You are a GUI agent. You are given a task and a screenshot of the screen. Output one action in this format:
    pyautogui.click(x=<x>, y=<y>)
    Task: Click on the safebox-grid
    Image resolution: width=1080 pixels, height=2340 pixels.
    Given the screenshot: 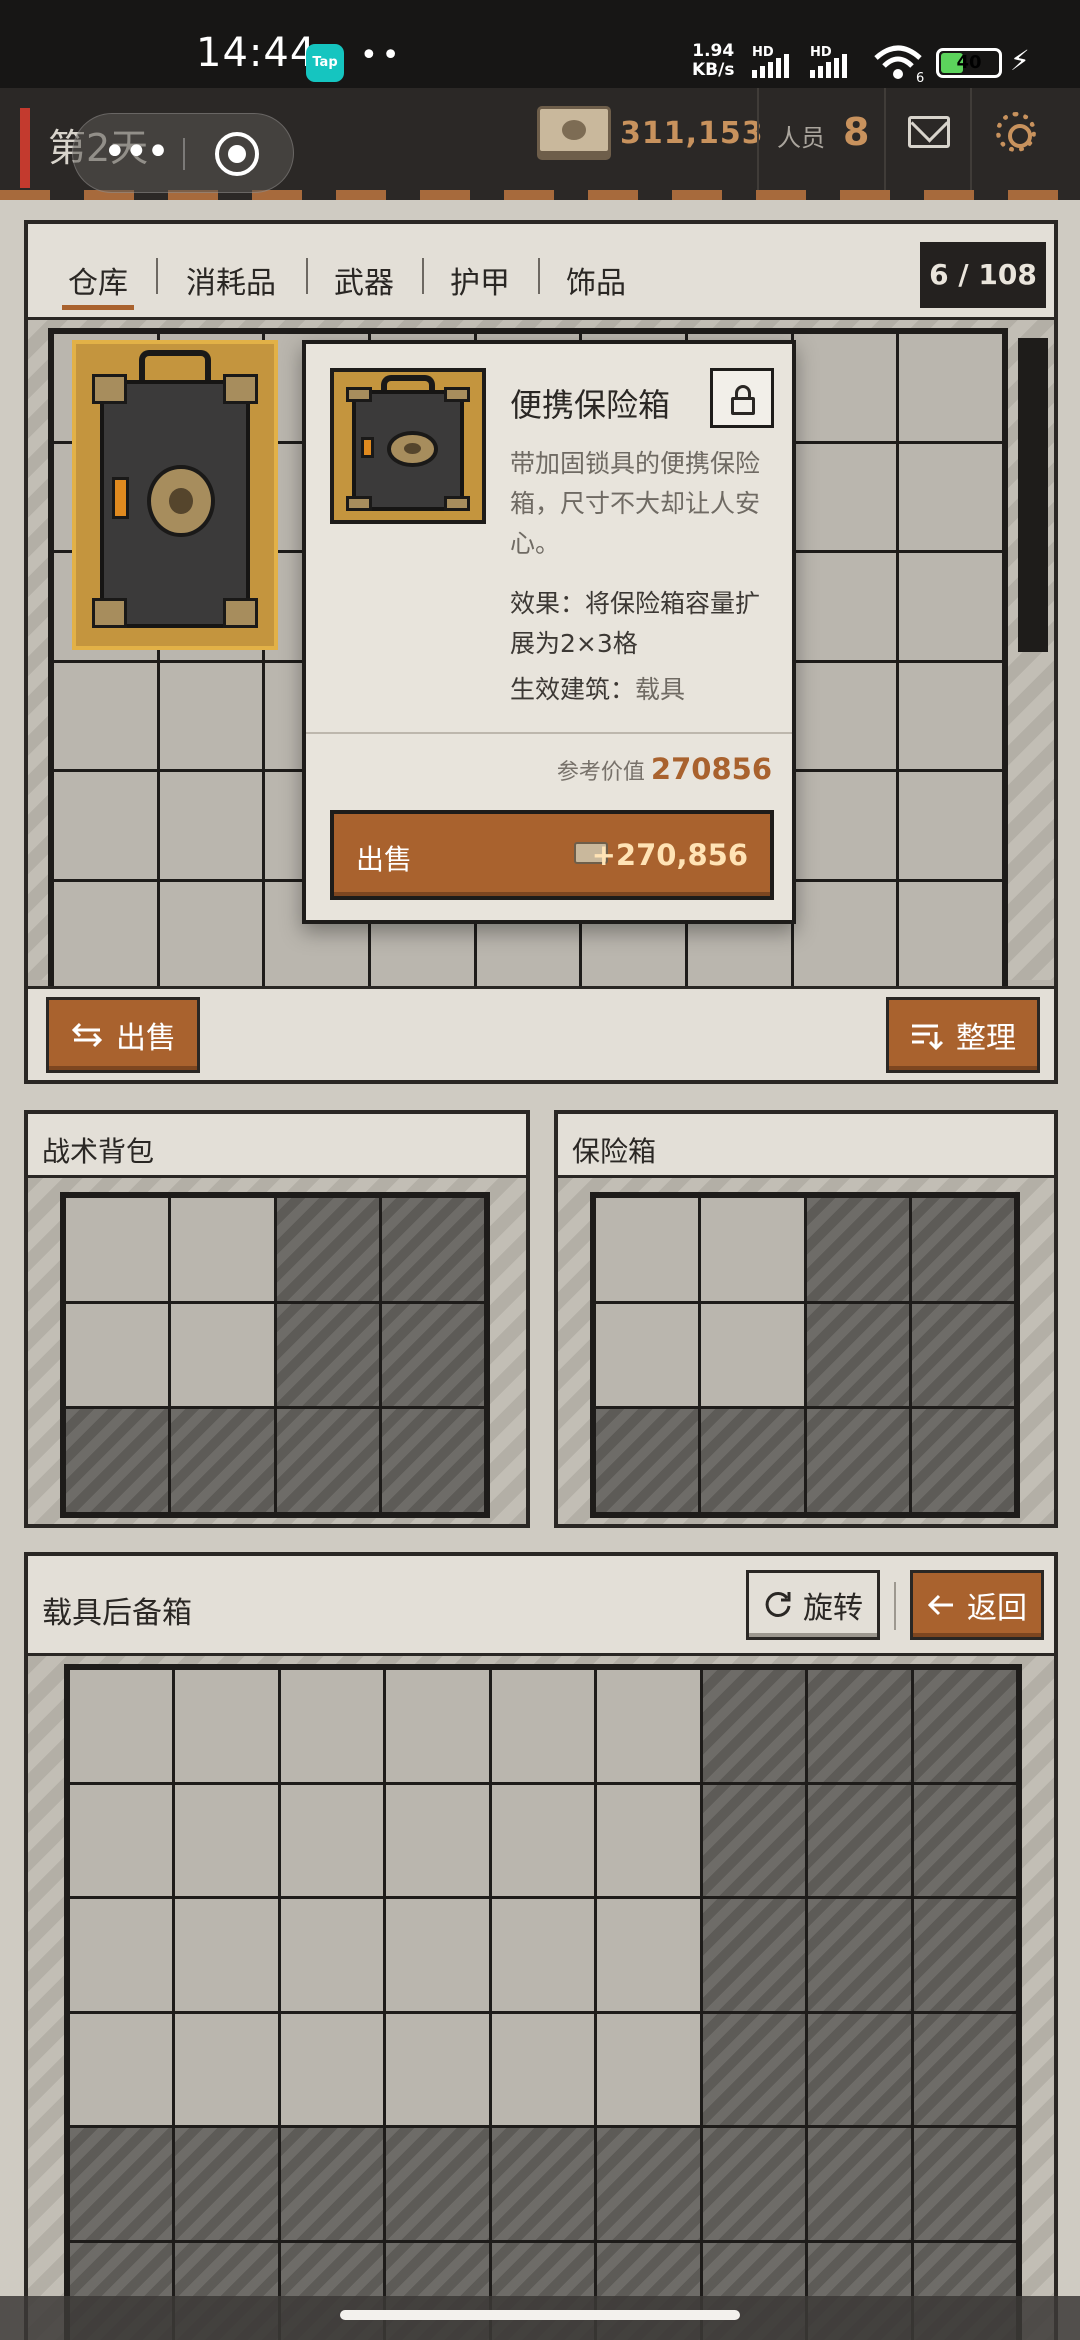 What is the action you would take?
    pyautogui.click(x=805, y=1355)
    